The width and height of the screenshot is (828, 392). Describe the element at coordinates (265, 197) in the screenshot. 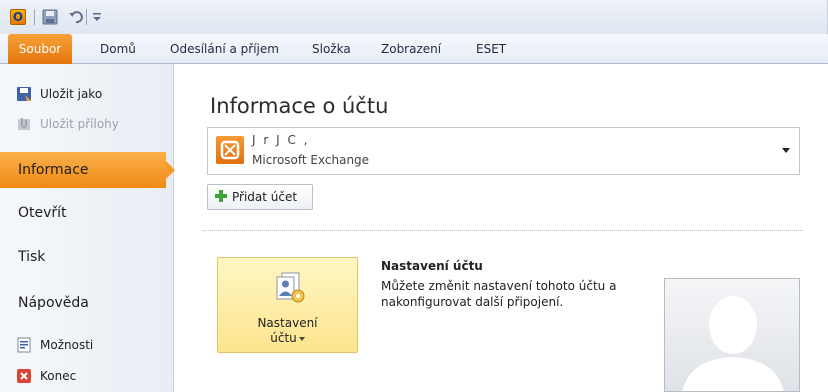

I see `add-account-label: Přidat účet` at that location.